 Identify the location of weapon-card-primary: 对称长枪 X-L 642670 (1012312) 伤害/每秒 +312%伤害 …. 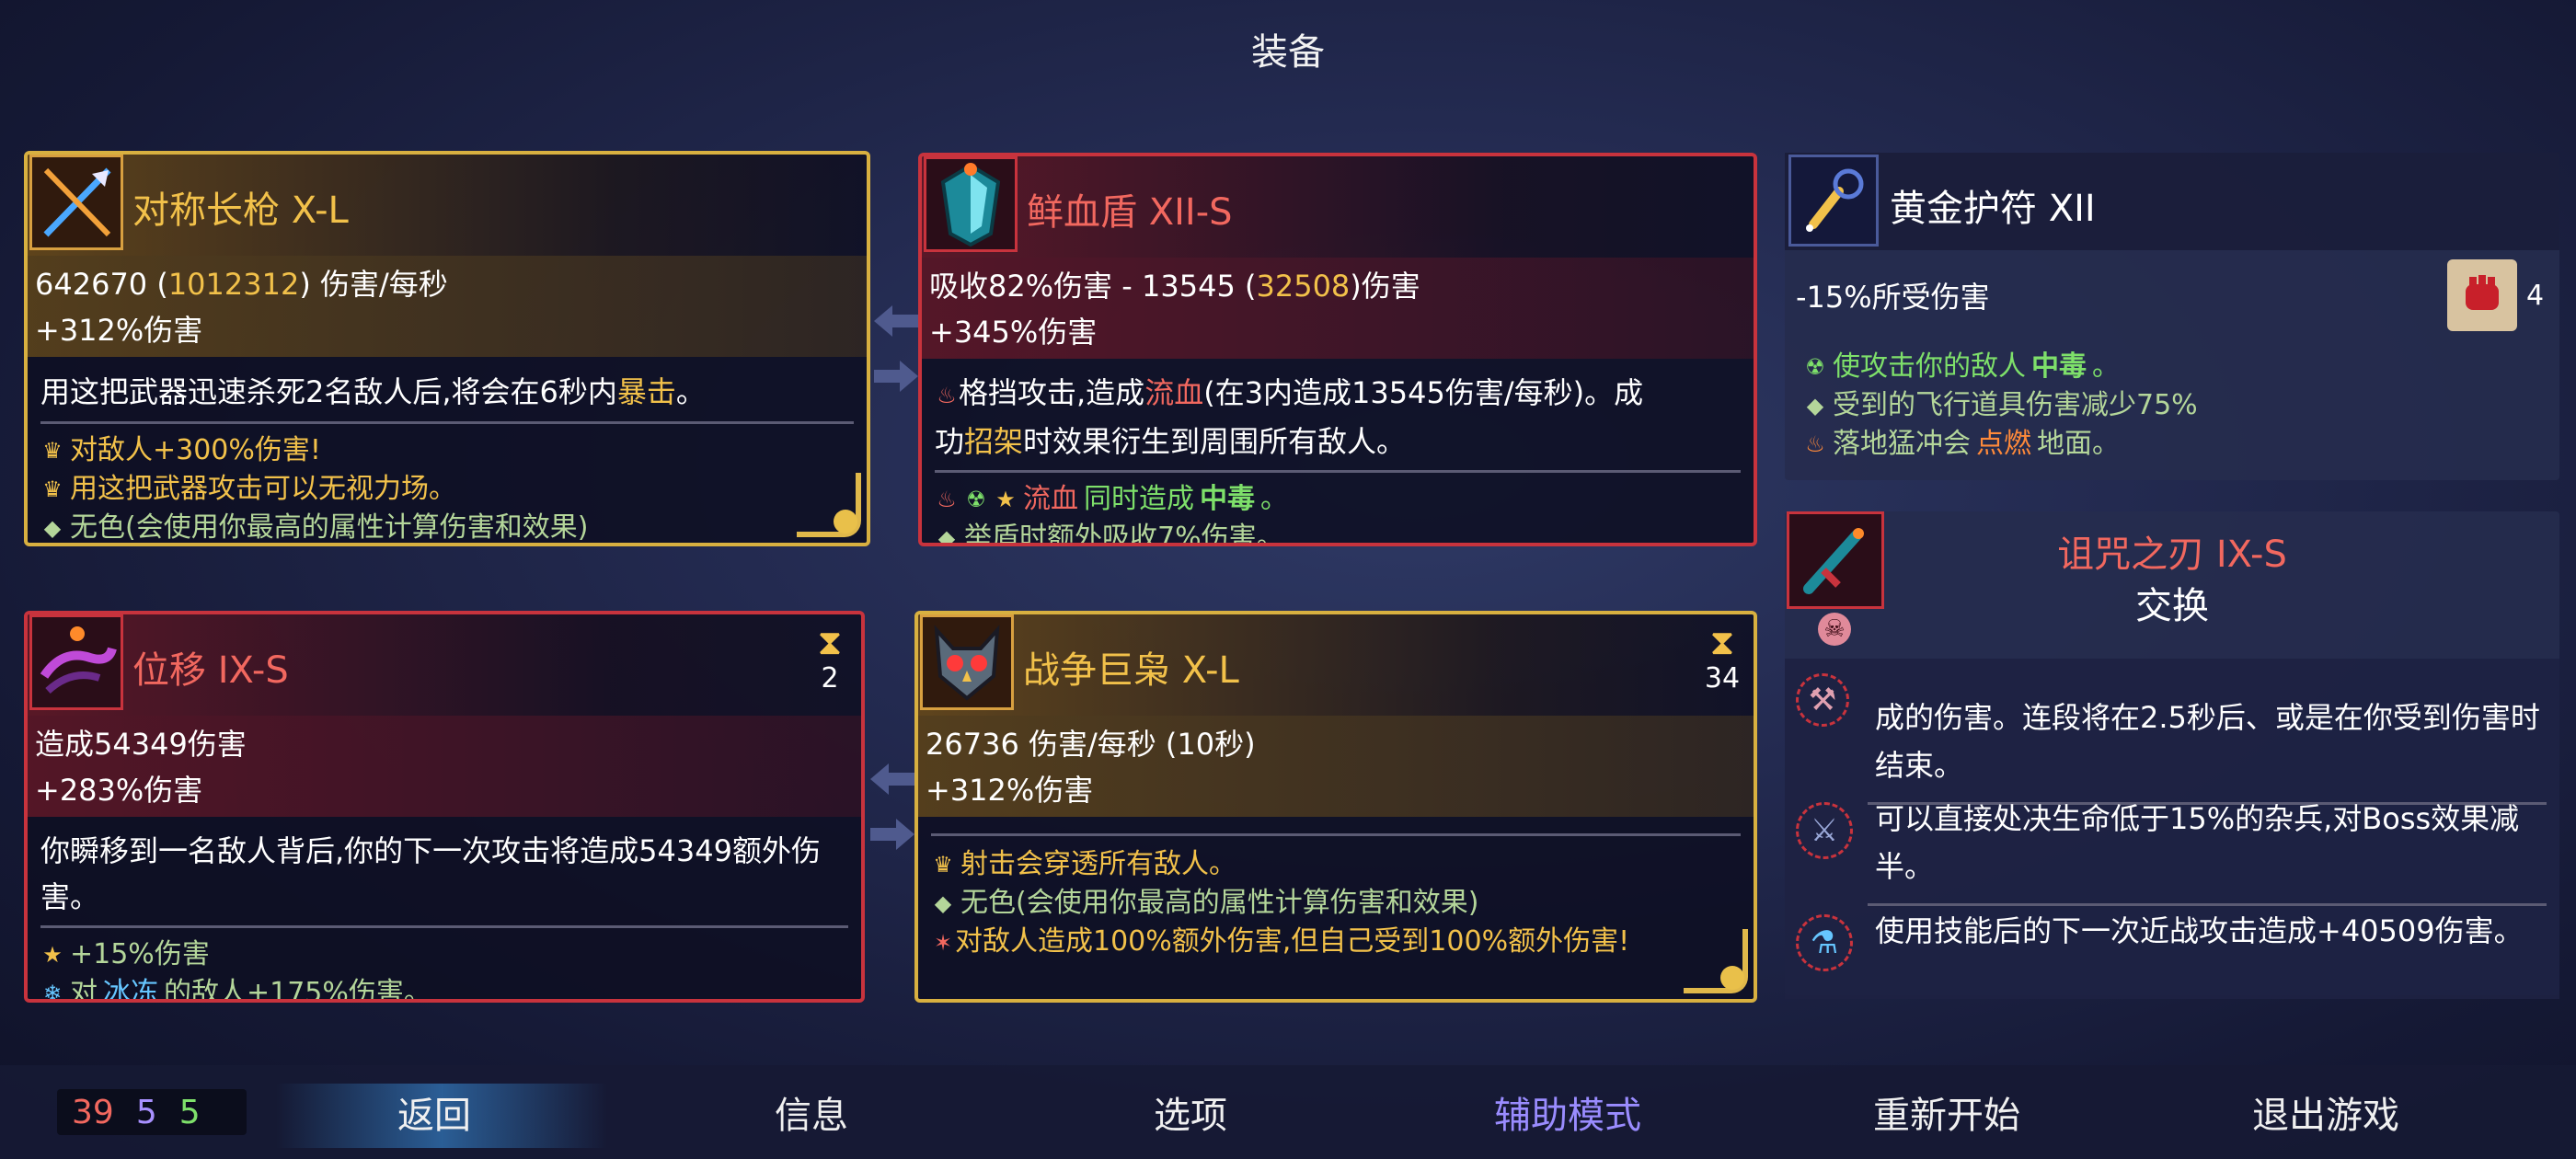
(447, 348).